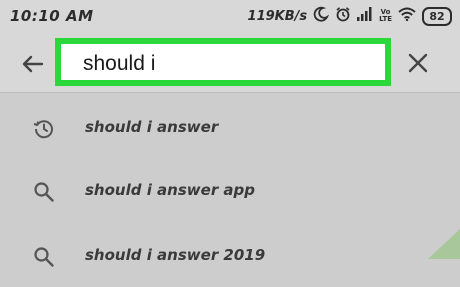 This screenshot has height=287, width=460. Describe the element at coordinates (230, 17) in the screenshot. I see `status-bar: 10:10 AM 119KB/s Vo LTE 82` at that location.